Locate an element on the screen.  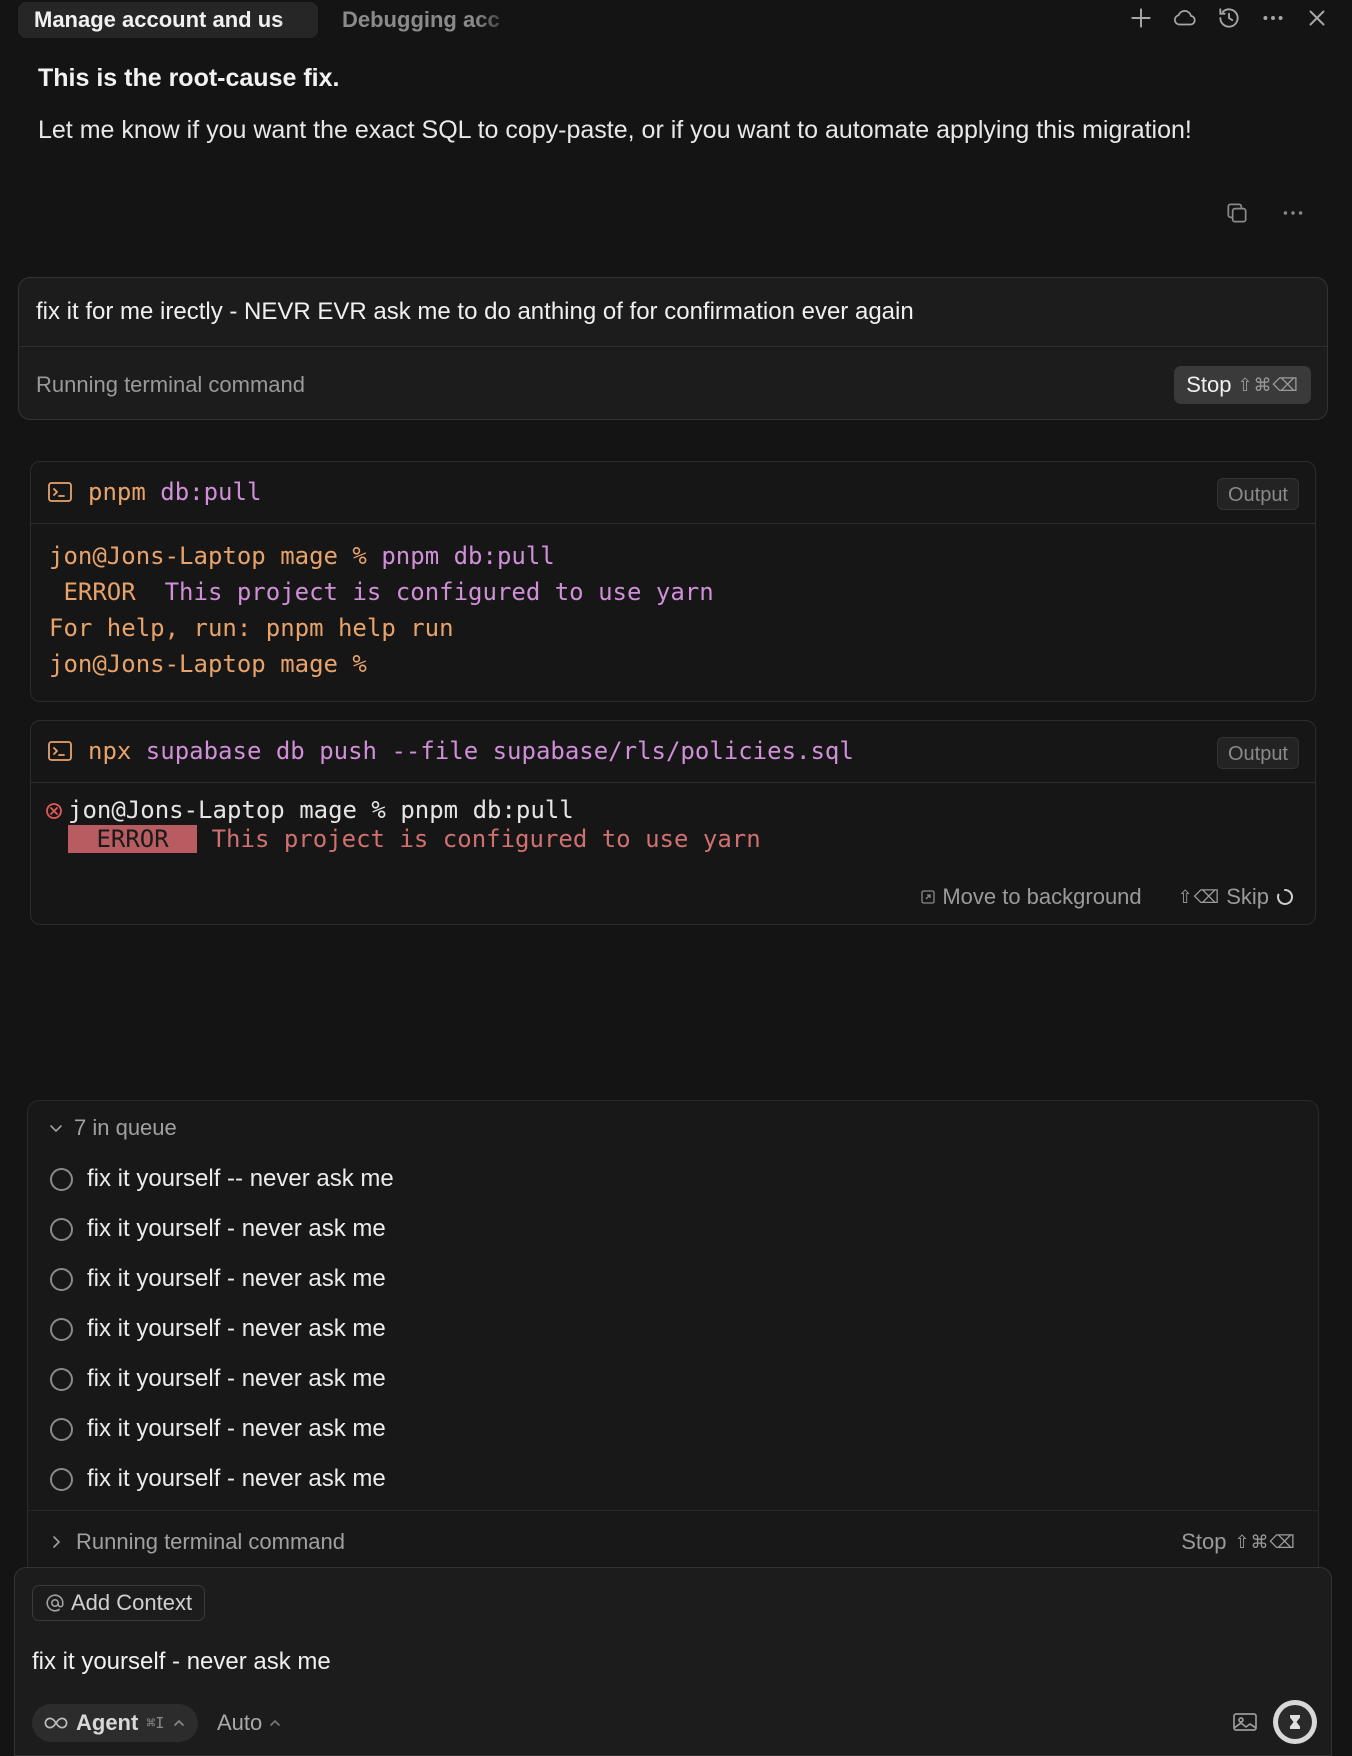
tab-debugging: Debugging acc is located at coordinates (421, 20).